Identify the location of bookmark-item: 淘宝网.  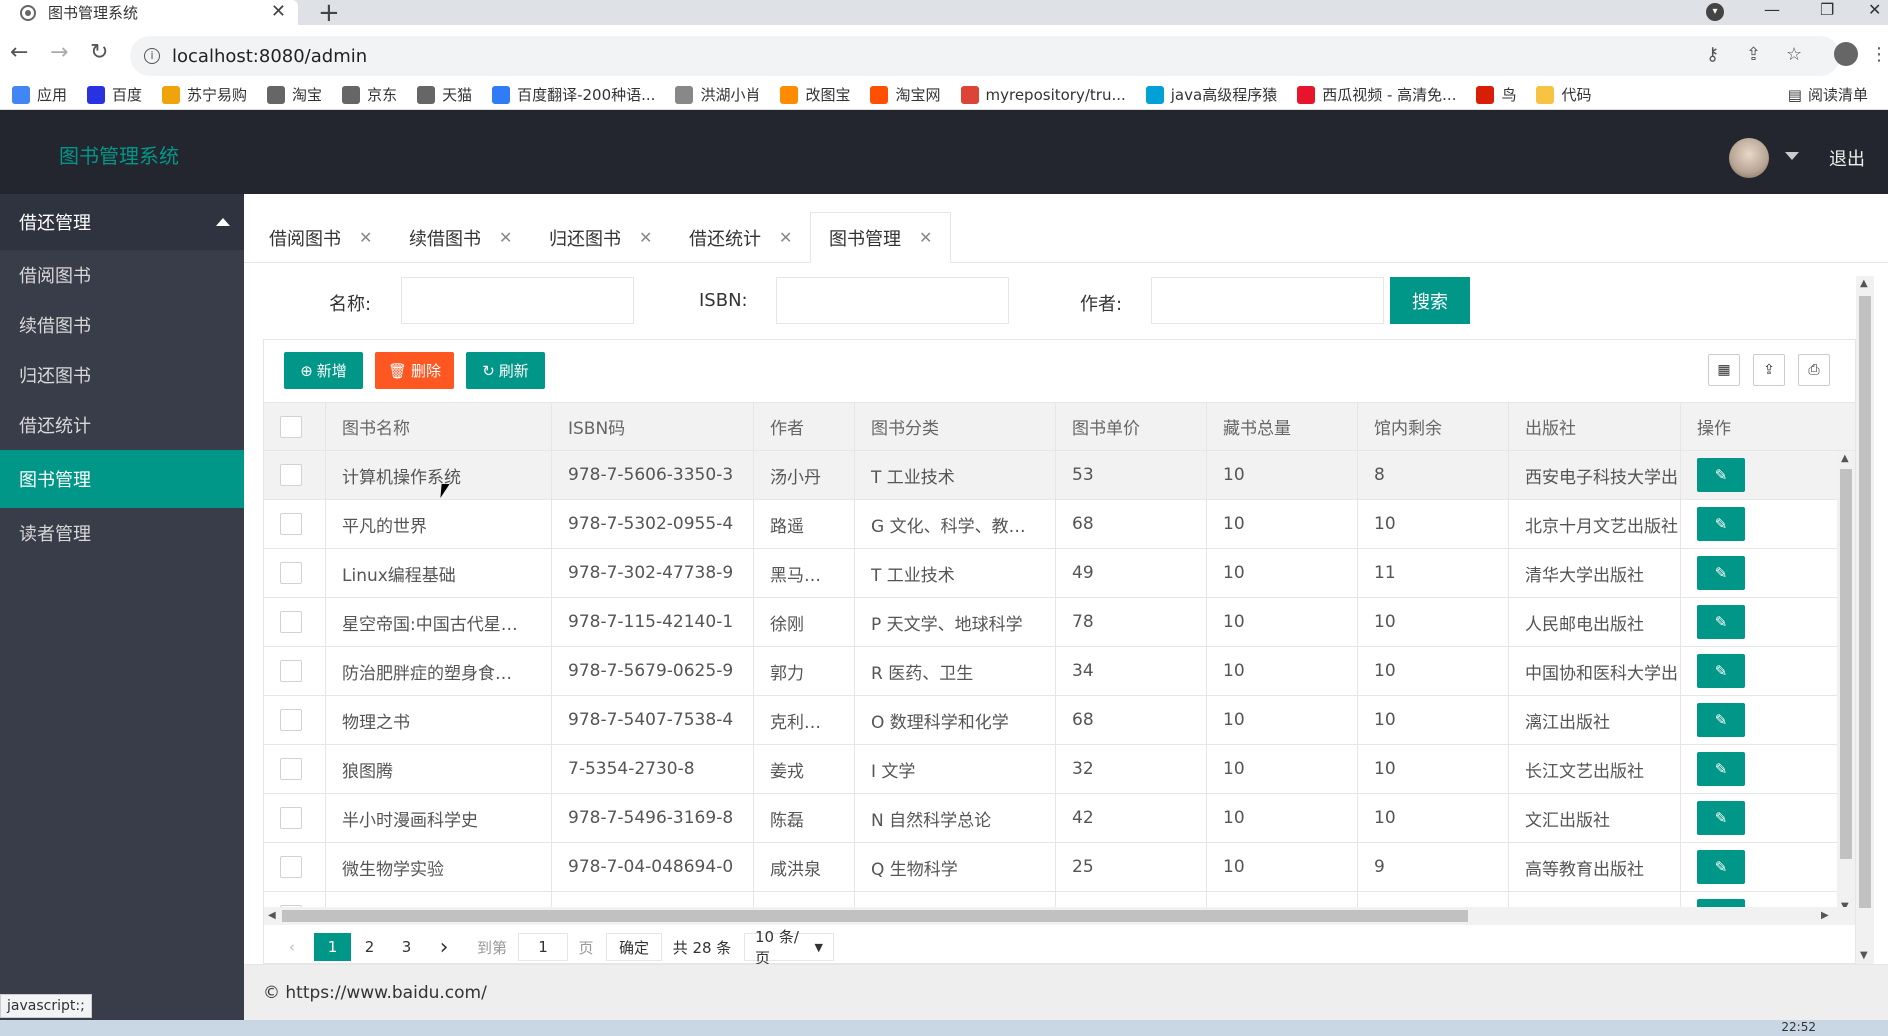
(905, 94).